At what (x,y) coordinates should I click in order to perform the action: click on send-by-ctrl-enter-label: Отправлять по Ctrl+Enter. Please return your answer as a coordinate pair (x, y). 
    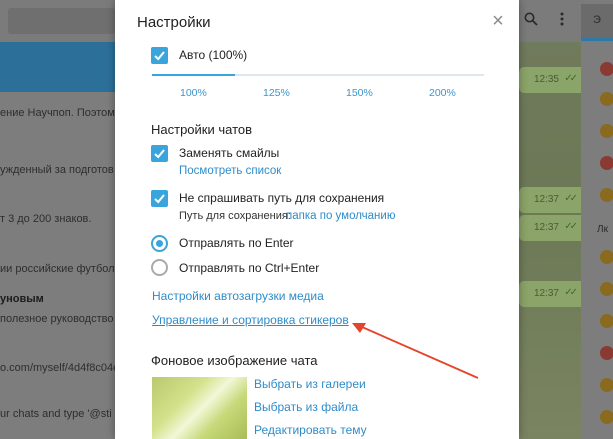
    Looking at the image, I should click on (249, 268).